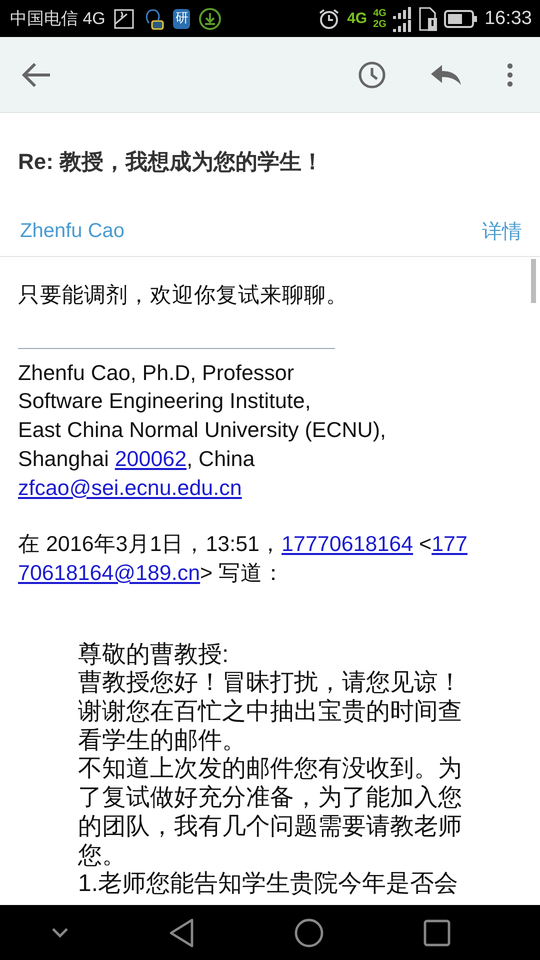  Describe the element at coordinates (124, 19) in the screenshot. I see `image-icon` at that location.